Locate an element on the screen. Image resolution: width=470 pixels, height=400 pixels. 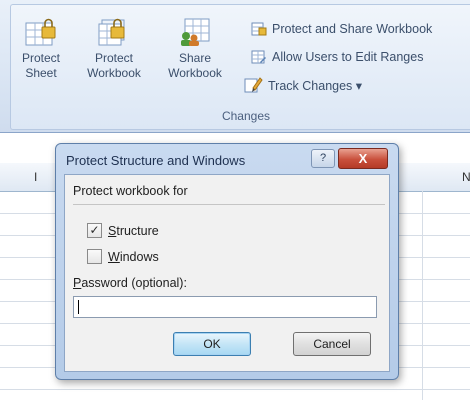
protect-share-icon is located at coordinates (259, 29).